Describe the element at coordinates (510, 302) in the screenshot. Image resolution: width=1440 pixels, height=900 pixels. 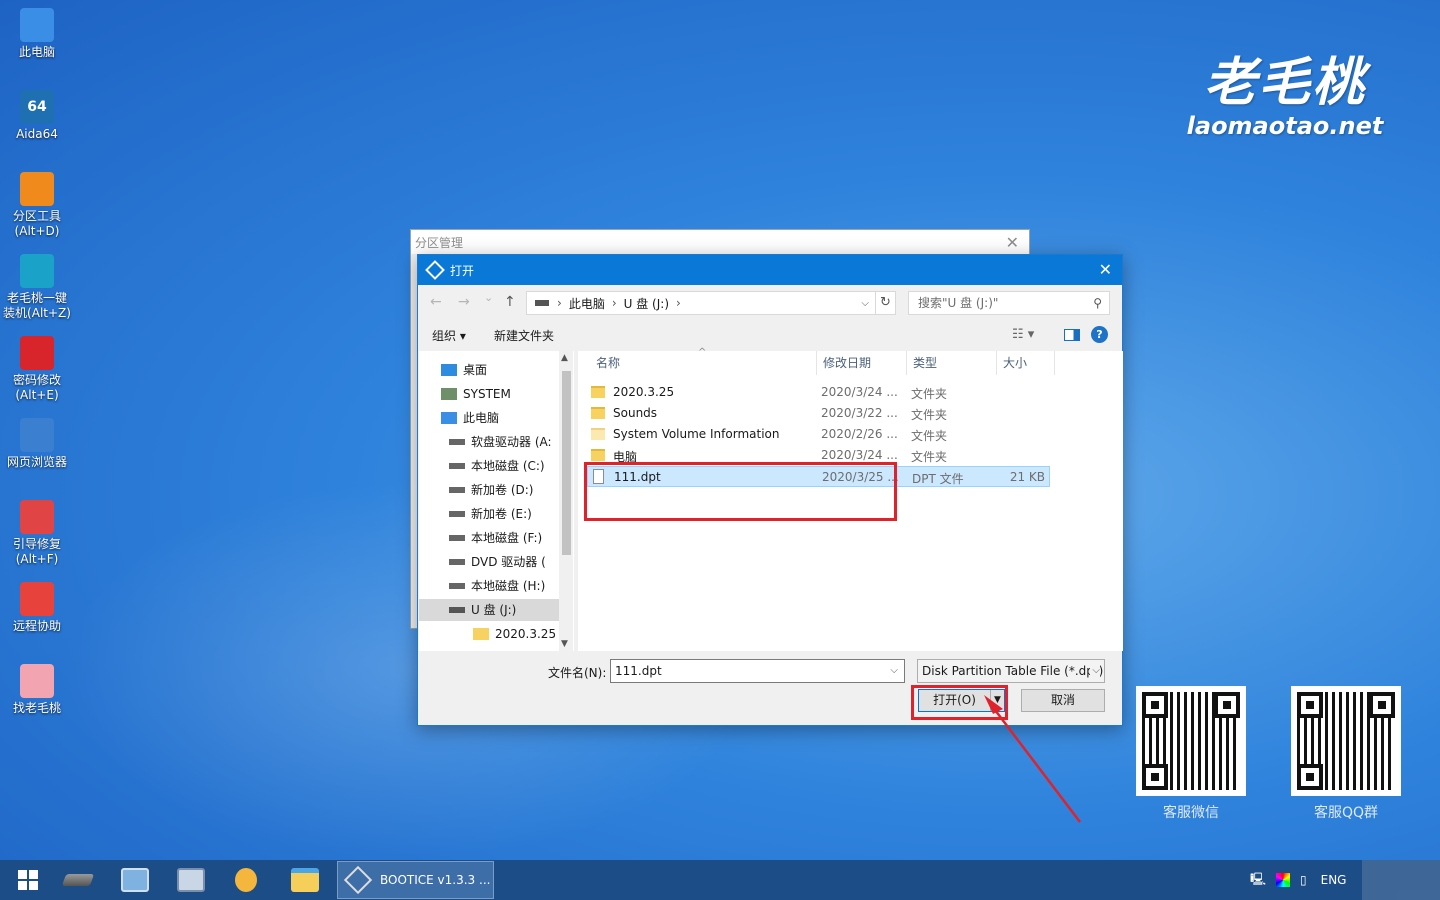
I see `up-arrow-icon: ↑` at that location.